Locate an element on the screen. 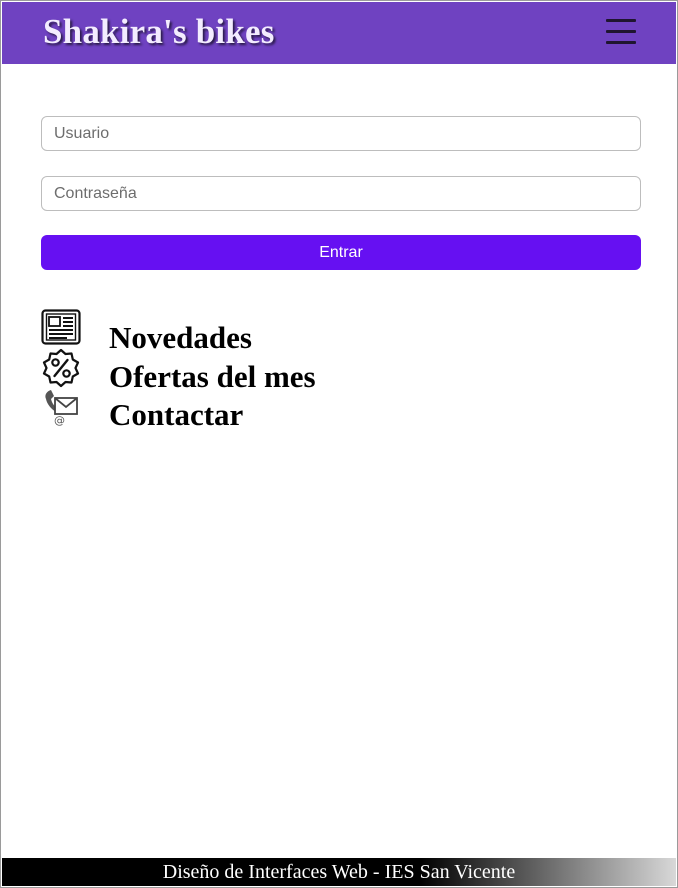 The image size is (678, 888). nav-item-label: Contactar is located at coordinates (176, 414).